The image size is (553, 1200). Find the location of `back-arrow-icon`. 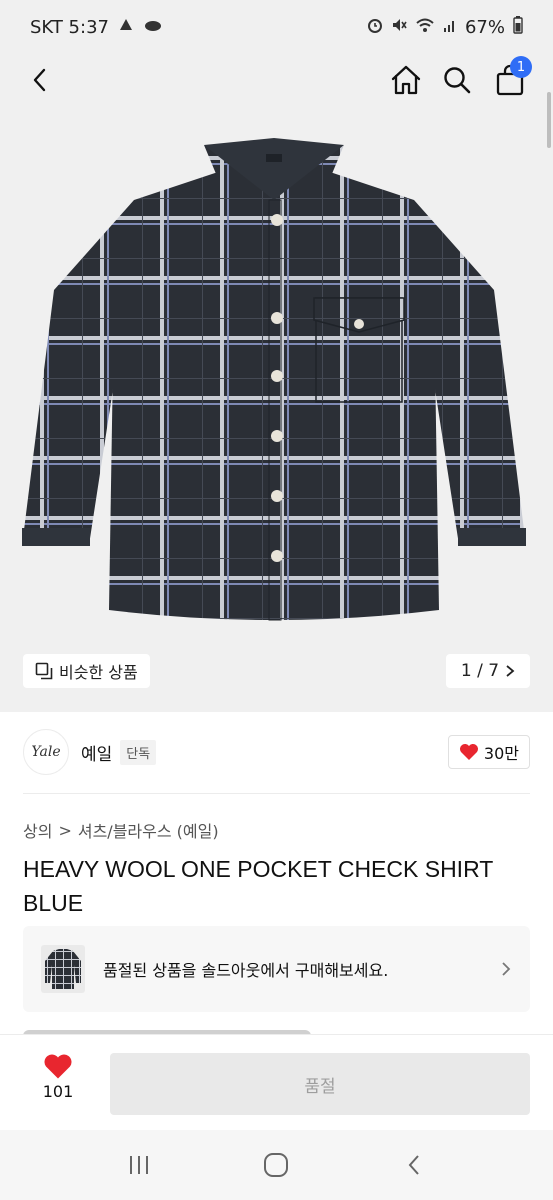

back-arrow-icon is located at coordinates (413, 1165).